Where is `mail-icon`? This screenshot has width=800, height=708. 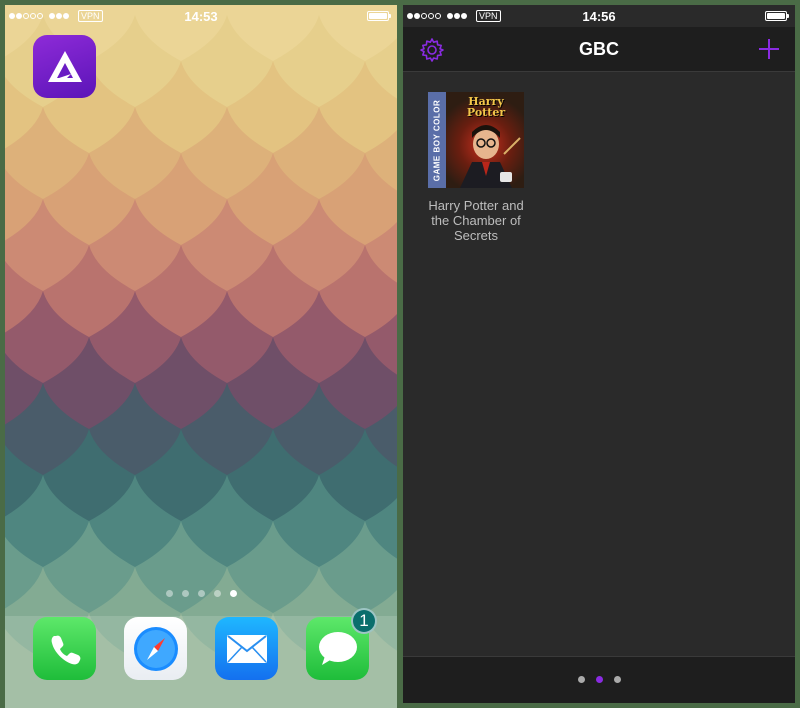
mail-icon is located at coordinates (246, 648).